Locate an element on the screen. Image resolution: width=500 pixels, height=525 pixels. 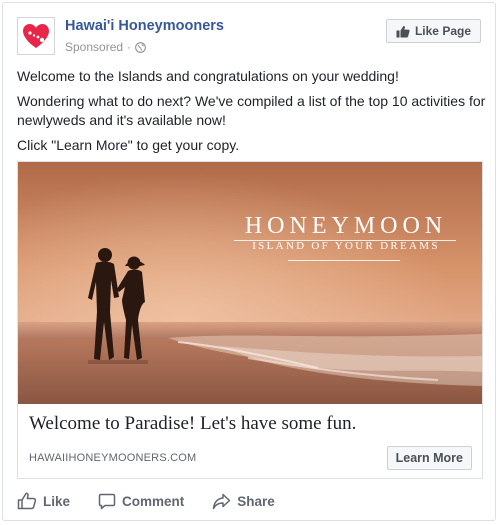
globe-icon is located at coordinates (140, 47).